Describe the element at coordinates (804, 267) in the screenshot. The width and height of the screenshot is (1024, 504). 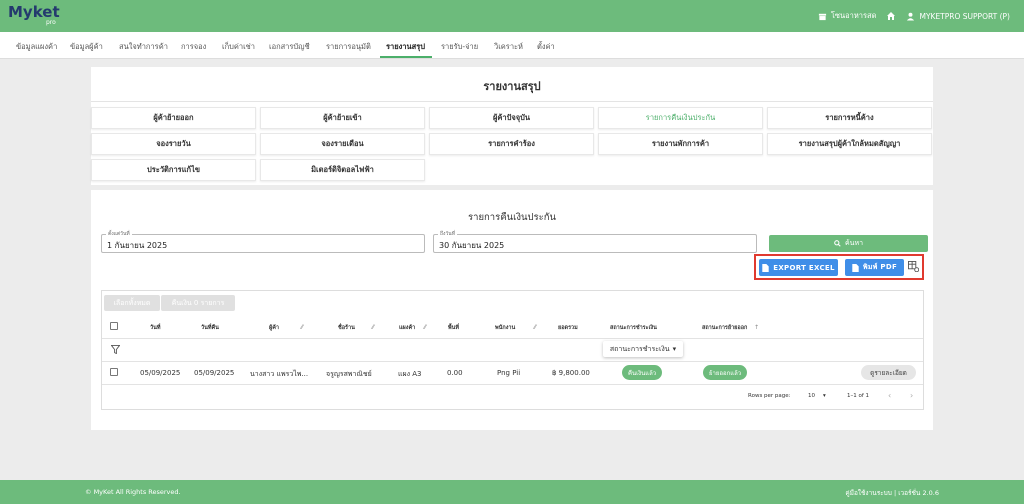
I see `export-excel-label: EXPORT EXCEL` at that location.